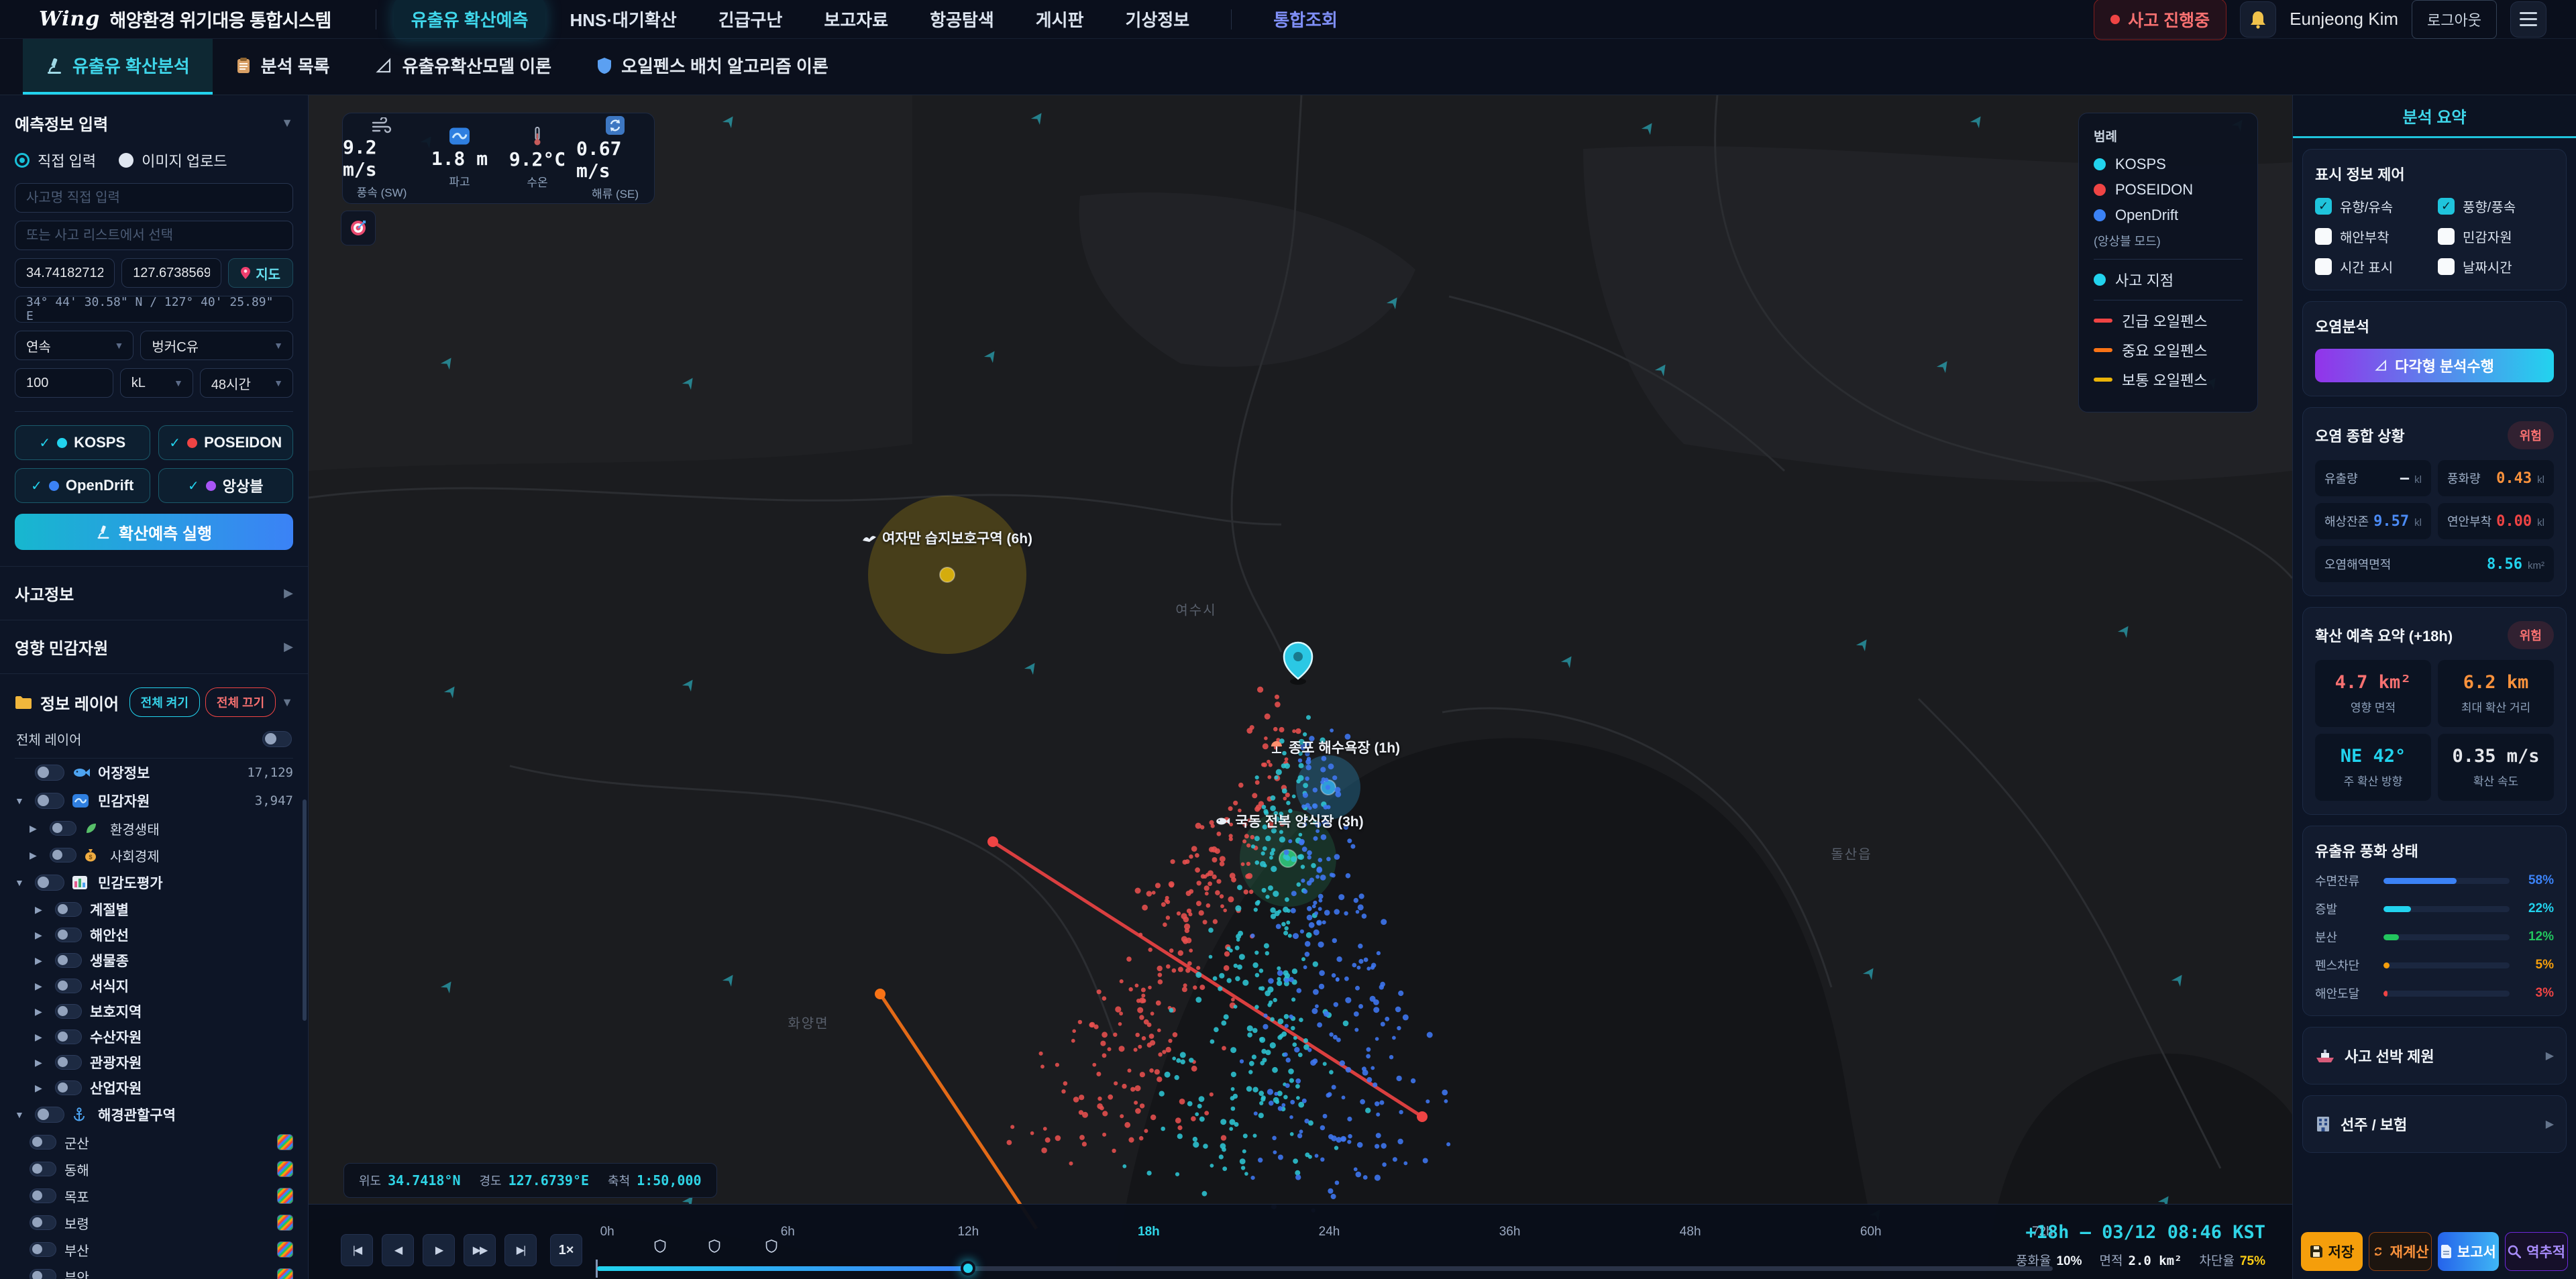 The image size is (2576, 1279). Describe the element at coordinates (154, 593) in the screenshot. I see `incident-info-section: 사고정보 ▶` at that location.